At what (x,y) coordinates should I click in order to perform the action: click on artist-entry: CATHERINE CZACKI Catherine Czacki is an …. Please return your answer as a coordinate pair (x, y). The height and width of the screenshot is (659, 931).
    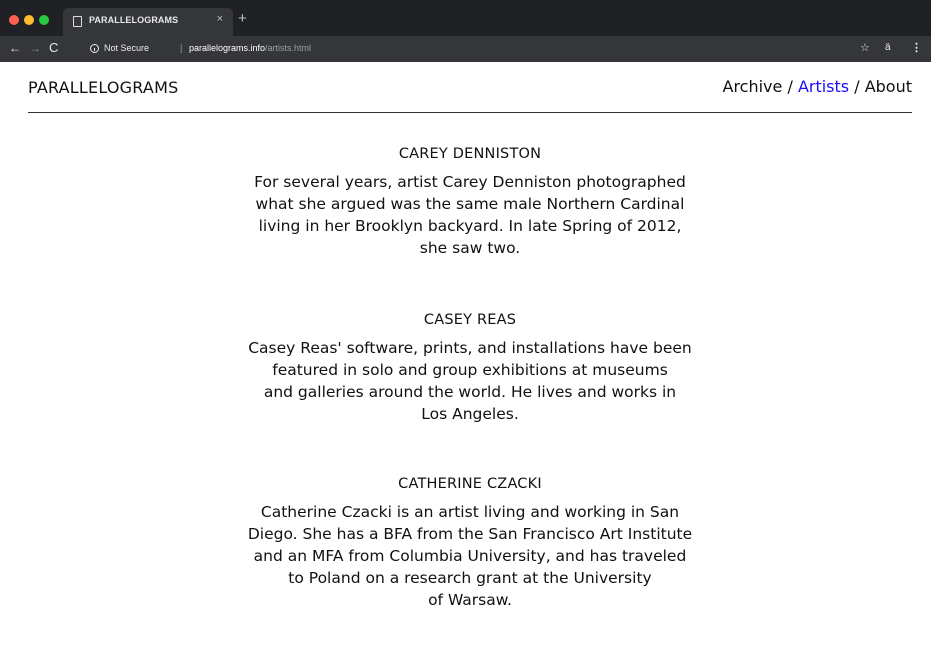
    Looking at the image, I should click on (470, 543).